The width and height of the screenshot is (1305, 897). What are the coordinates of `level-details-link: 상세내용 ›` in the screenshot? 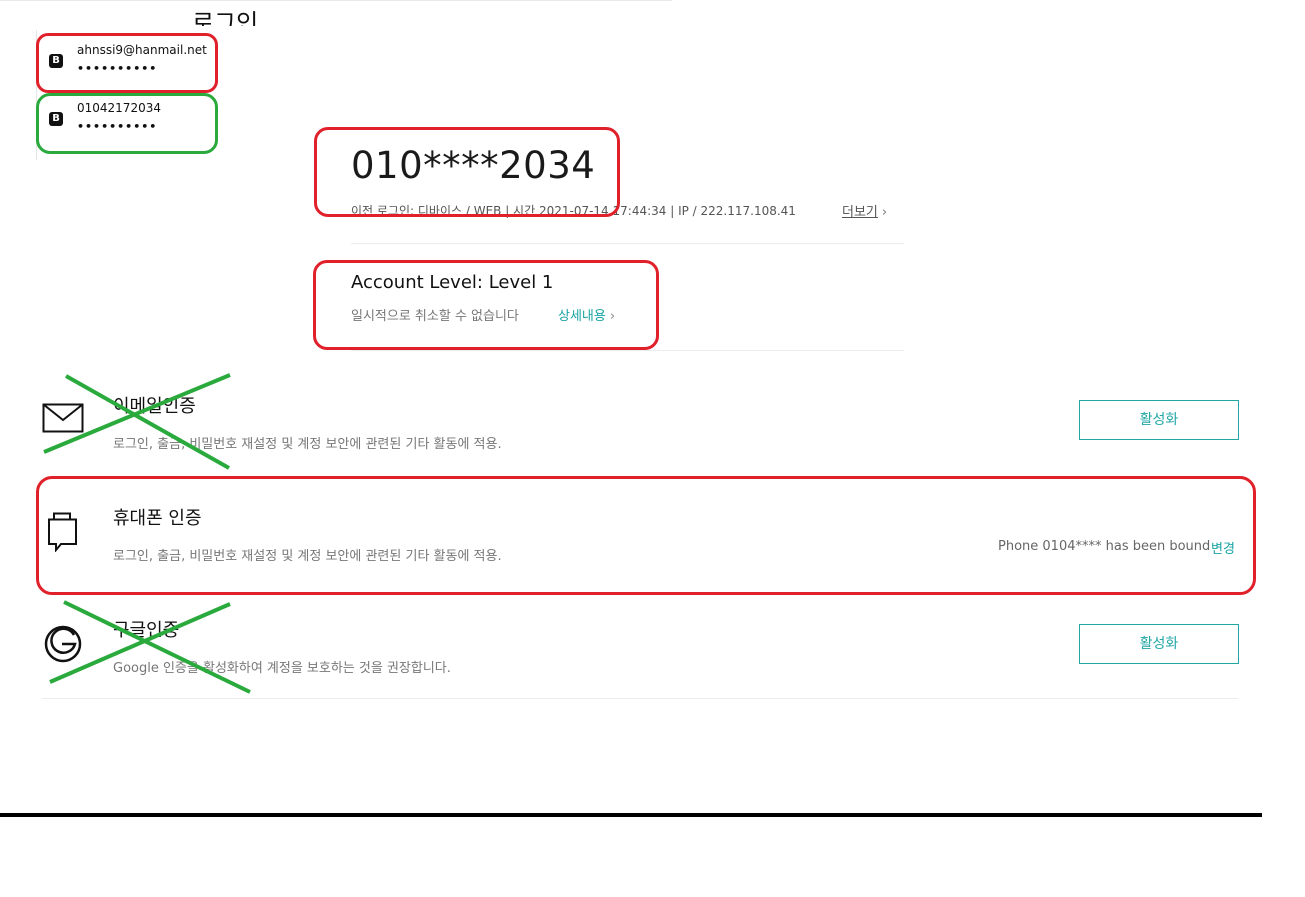 It's located at (586, 314).